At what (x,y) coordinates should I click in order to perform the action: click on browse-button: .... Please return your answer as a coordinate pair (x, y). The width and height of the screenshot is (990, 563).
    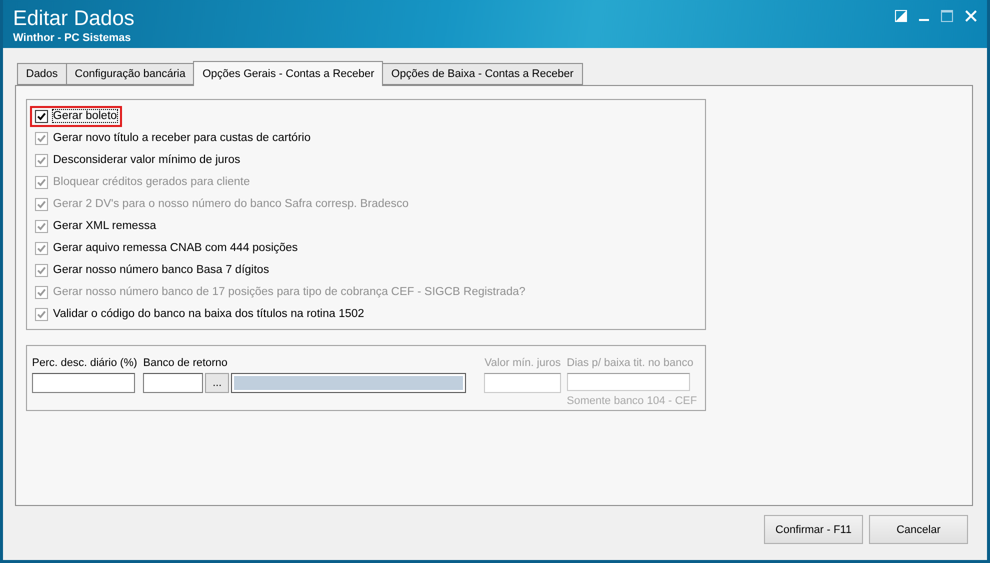
    Looking at the image, I should click on (217, 383).